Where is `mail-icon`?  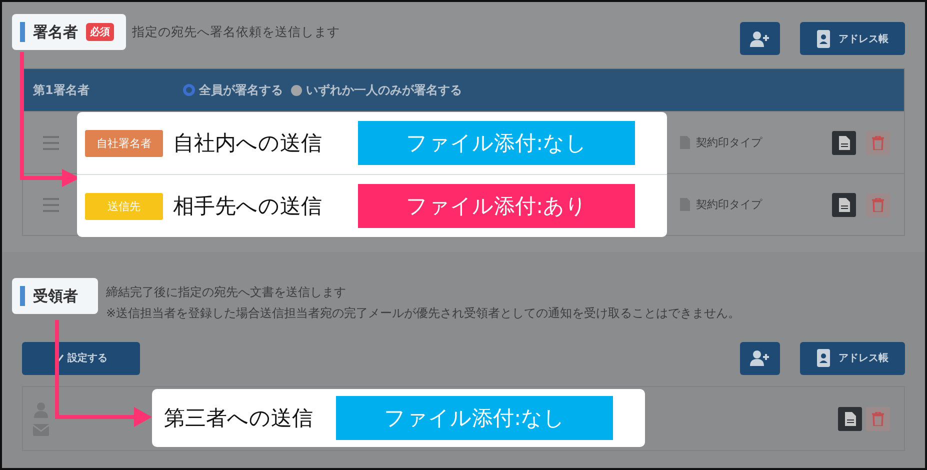
mail-icon is located at coordinates (41, 430).